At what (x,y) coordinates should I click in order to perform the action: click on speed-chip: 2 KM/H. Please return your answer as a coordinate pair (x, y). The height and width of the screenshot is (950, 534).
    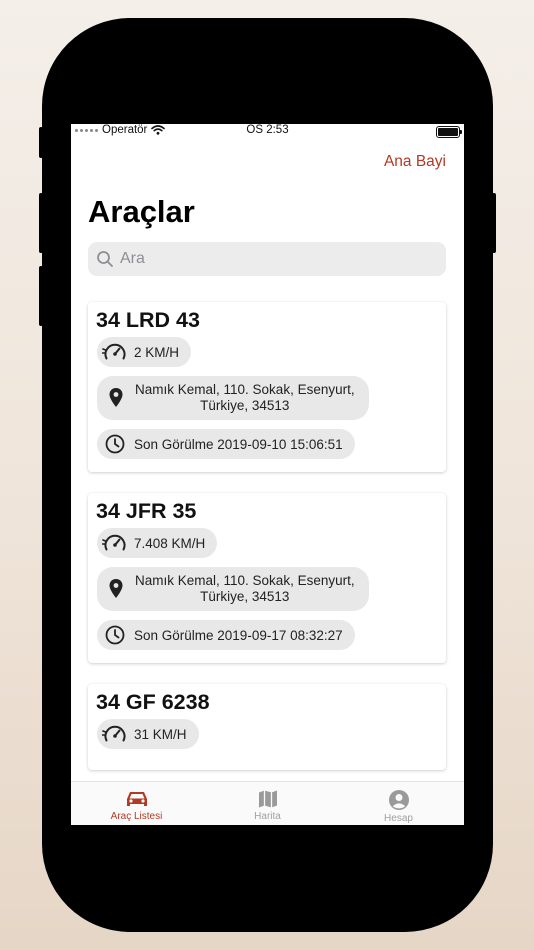
    Looking at the image, I should click on (144, 352).